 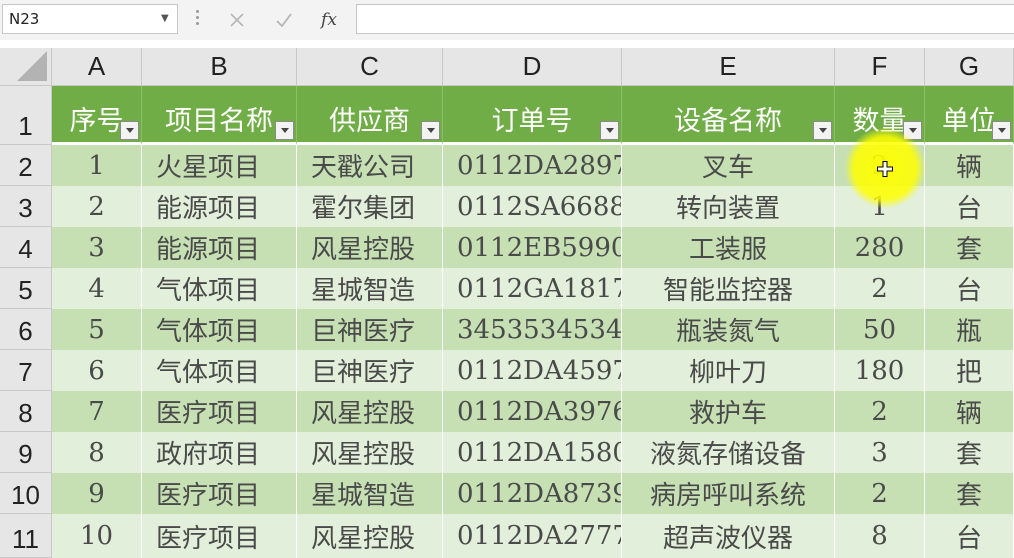 What do you see at coordinates (728, 370) in the screenshot?
I see `table-cell: 柳叶刀` at bounding box center [728, 370].